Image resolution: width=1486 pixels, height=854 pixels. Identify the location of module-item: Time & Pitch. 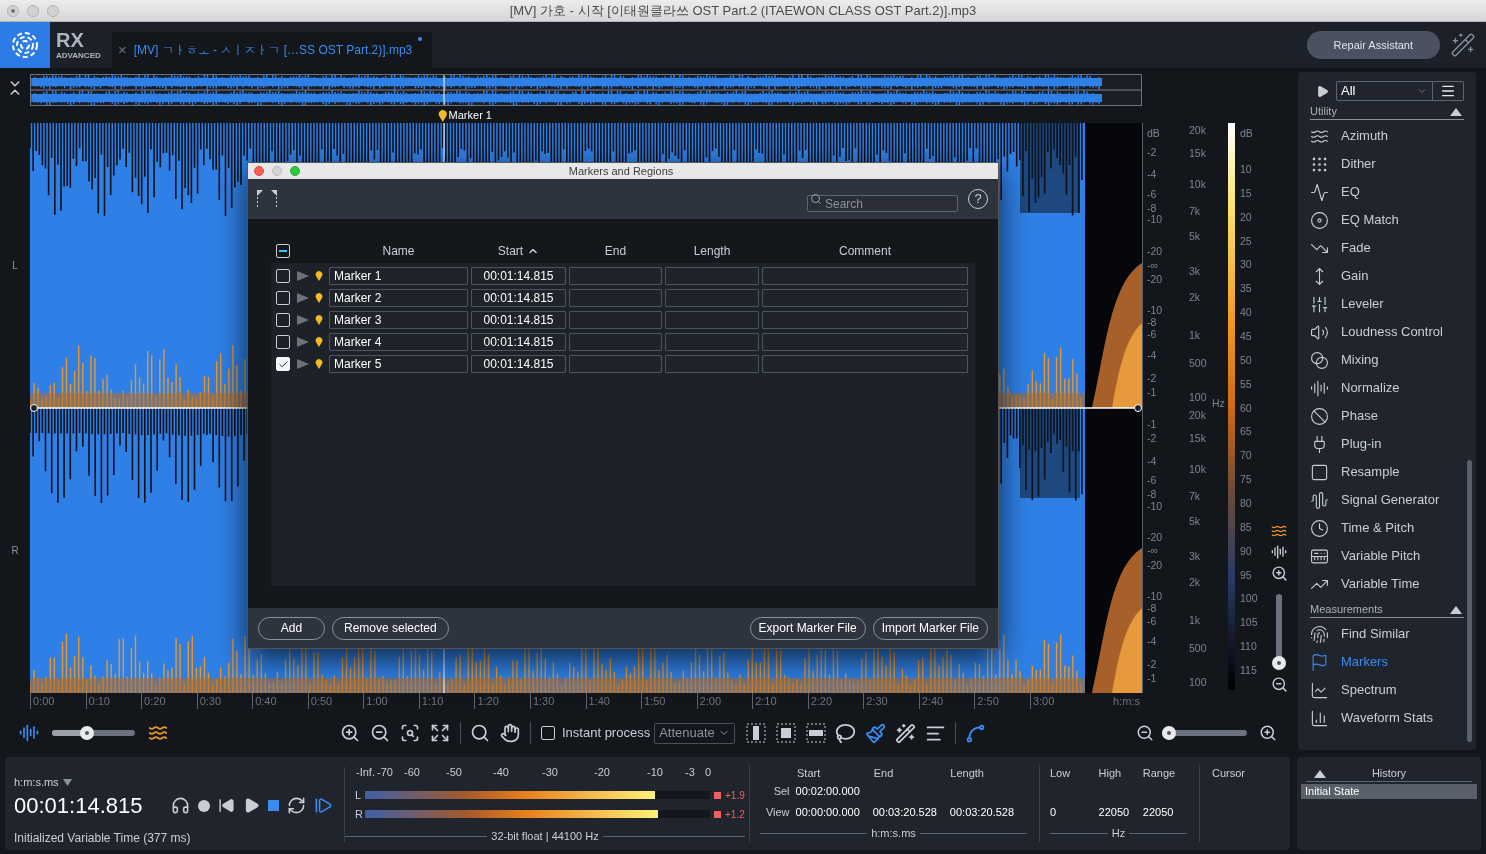
(1387, 528).